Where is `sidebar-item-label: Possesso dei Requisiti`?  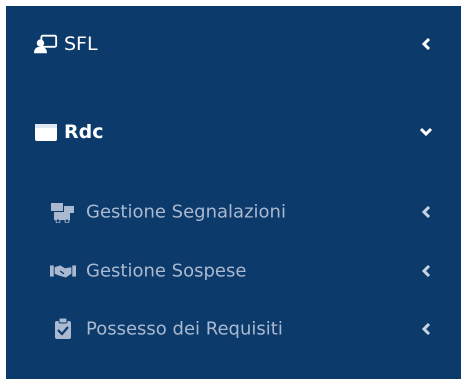 sidebar-item-label: Possesso dei Requisiti is located at coordinates (184, 329).